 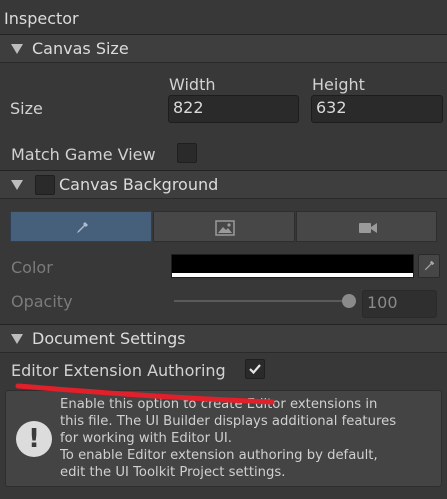 I want to click on canvas-background-enable-checkbox, so click(x=45, y=185).